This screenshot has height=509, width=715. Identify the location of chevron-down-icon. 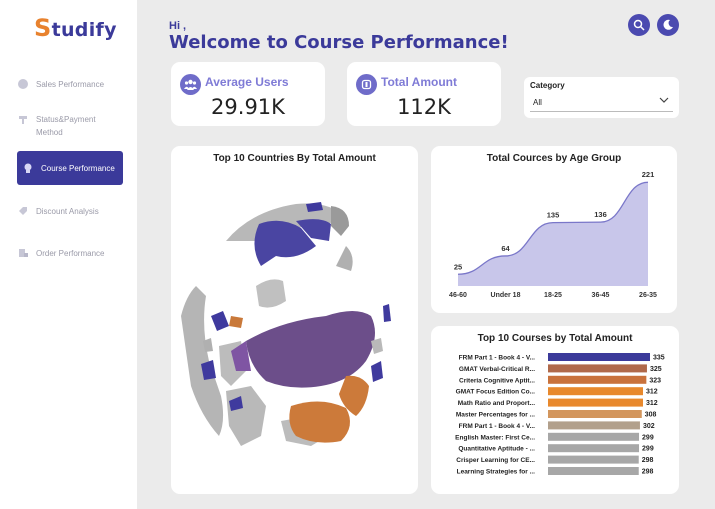
(664, 103).